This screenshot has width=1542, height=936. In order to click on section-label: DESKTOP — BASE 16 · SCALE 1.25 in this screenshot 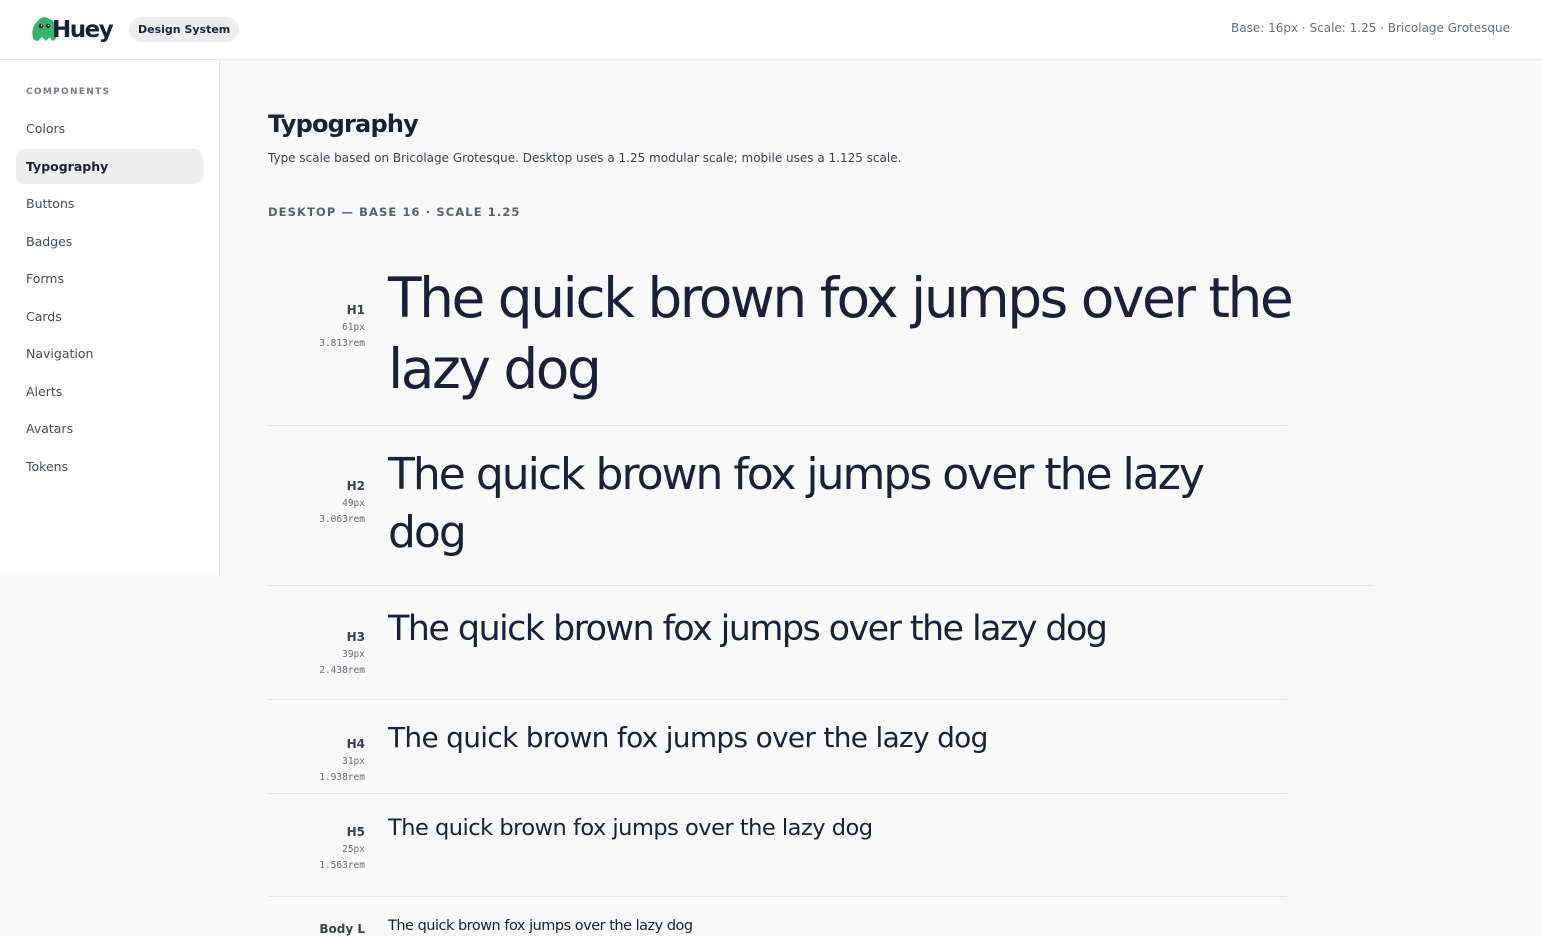, I will do `click(394, 212)`.